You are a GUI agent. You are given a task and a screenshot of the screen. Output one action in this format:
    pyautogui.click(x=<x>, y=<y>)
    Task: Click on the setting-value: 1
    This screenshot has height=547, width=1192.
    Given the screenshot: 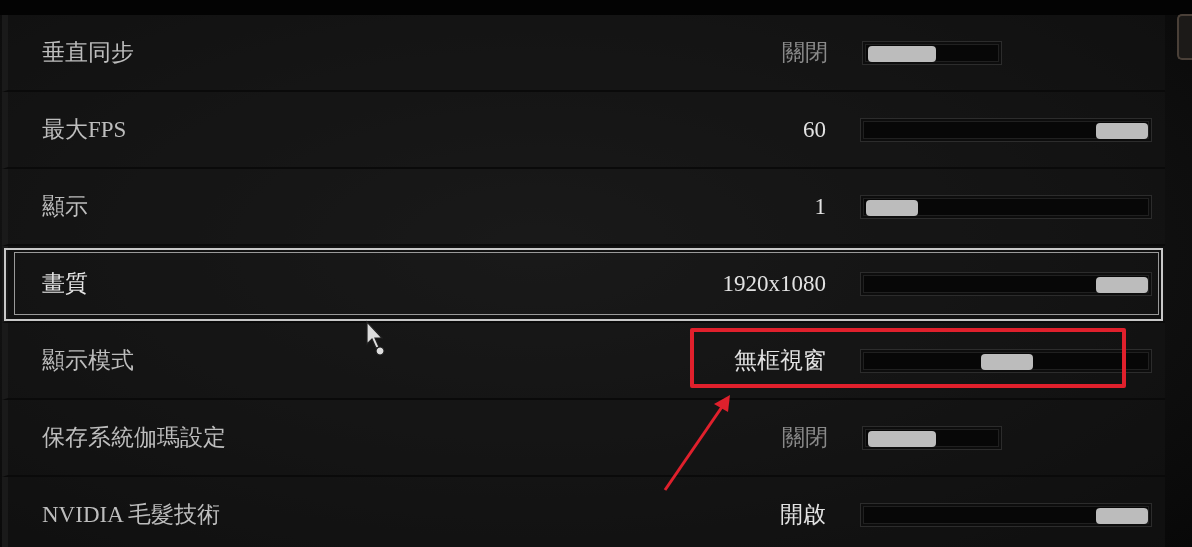 What is the action you would take?
    pyautogui.click(x=819, y=206)
    